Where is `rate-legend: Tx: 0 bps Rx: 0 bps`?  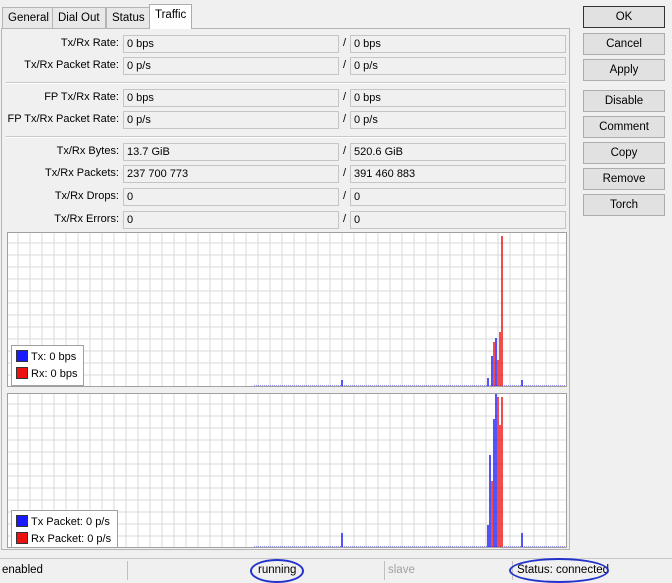
rate-legend: Tx: 0 bps Rx: 0 bps is located at coordinates (48, 365).